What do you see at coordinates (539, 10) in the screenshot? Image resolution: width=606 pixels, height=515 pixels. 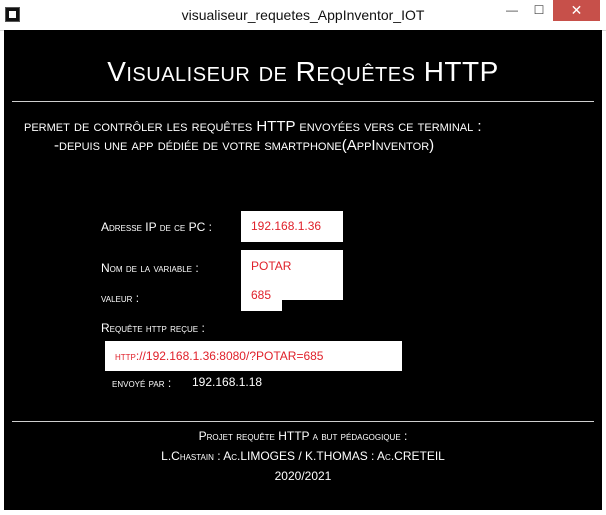 I see `maximize-button: ☐` at bounding box center [539, 10].